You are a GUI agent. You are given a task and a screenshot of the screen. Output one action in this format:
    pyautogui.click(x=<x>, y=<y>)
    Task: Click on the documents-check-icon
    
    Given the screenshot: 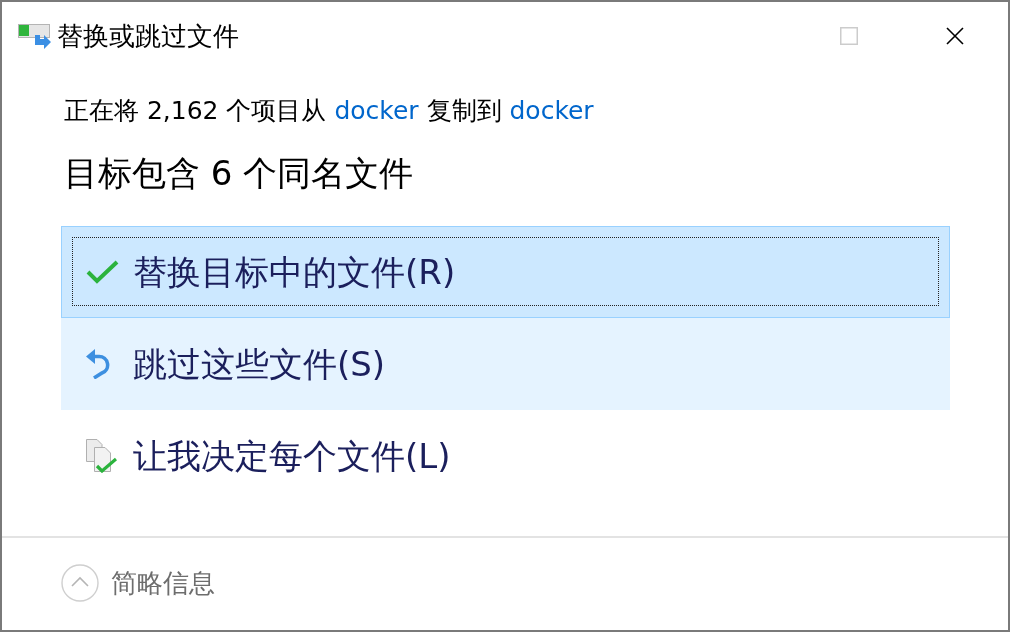 What is the action you would take?
    pyautogui.click(x=101, y=456)
    